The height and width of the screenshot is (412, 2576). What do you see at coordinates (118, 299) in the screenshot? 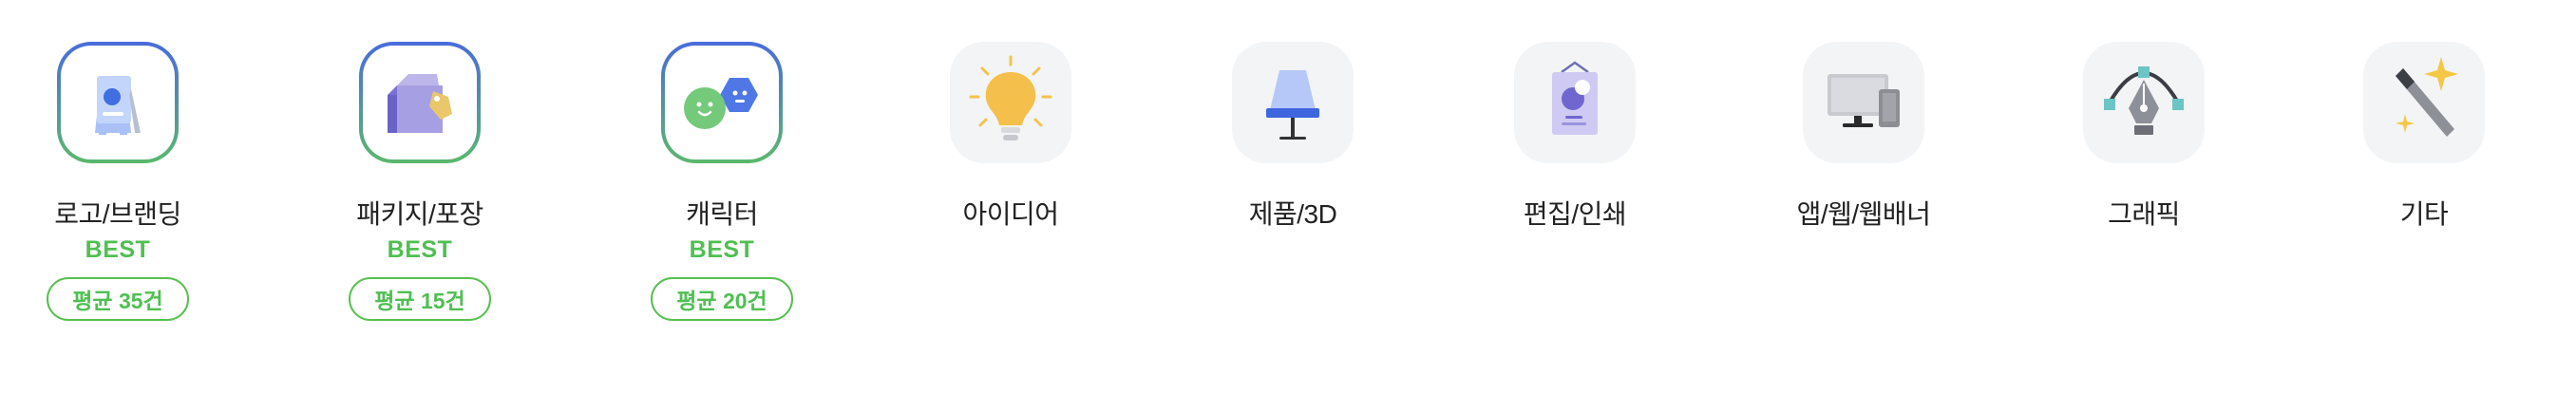
I see `average-count-pill: 평균 35건` at bounding box center [118, 299].